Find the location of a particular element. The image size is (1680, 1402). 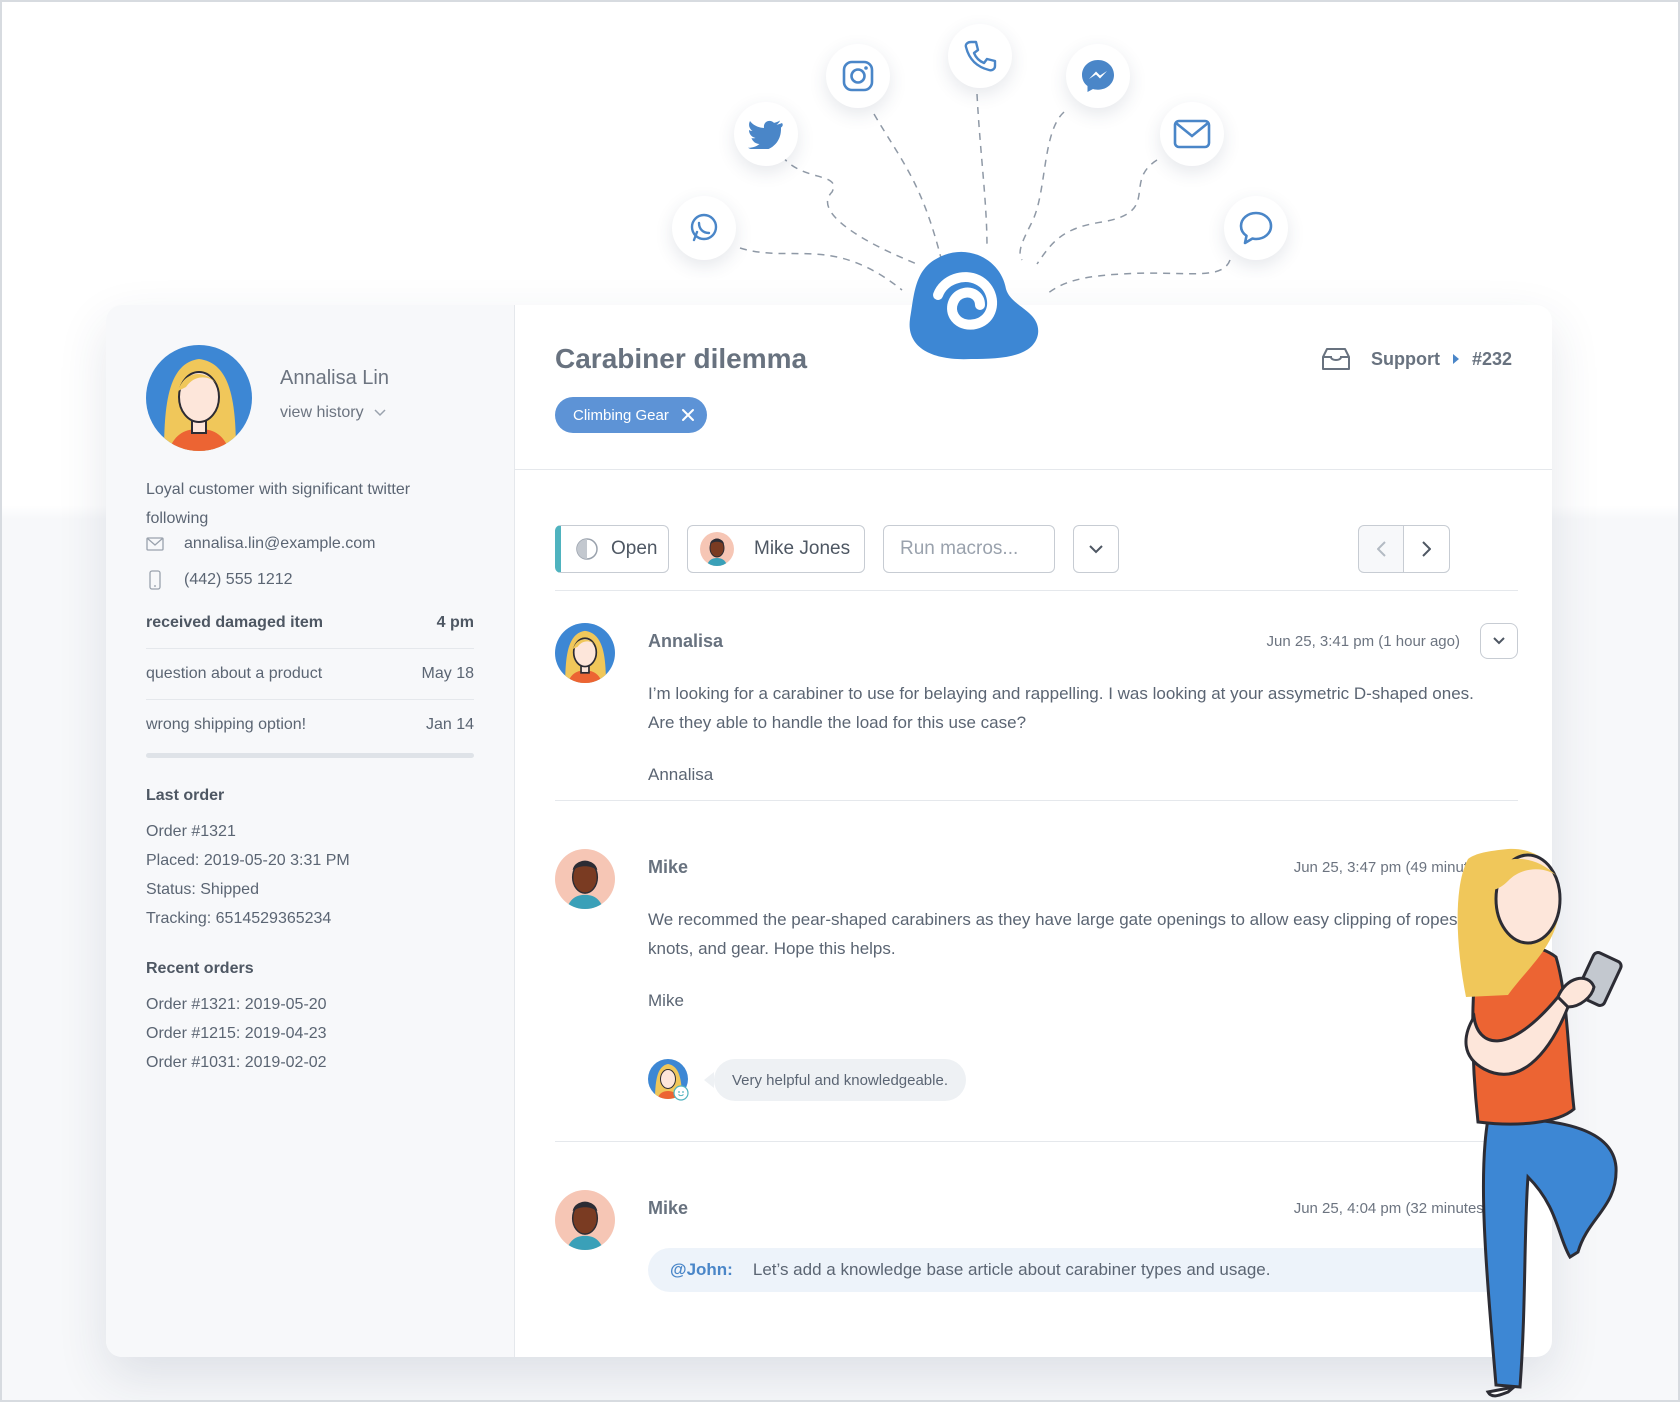

close-icon is located at coordinates (688, 415).